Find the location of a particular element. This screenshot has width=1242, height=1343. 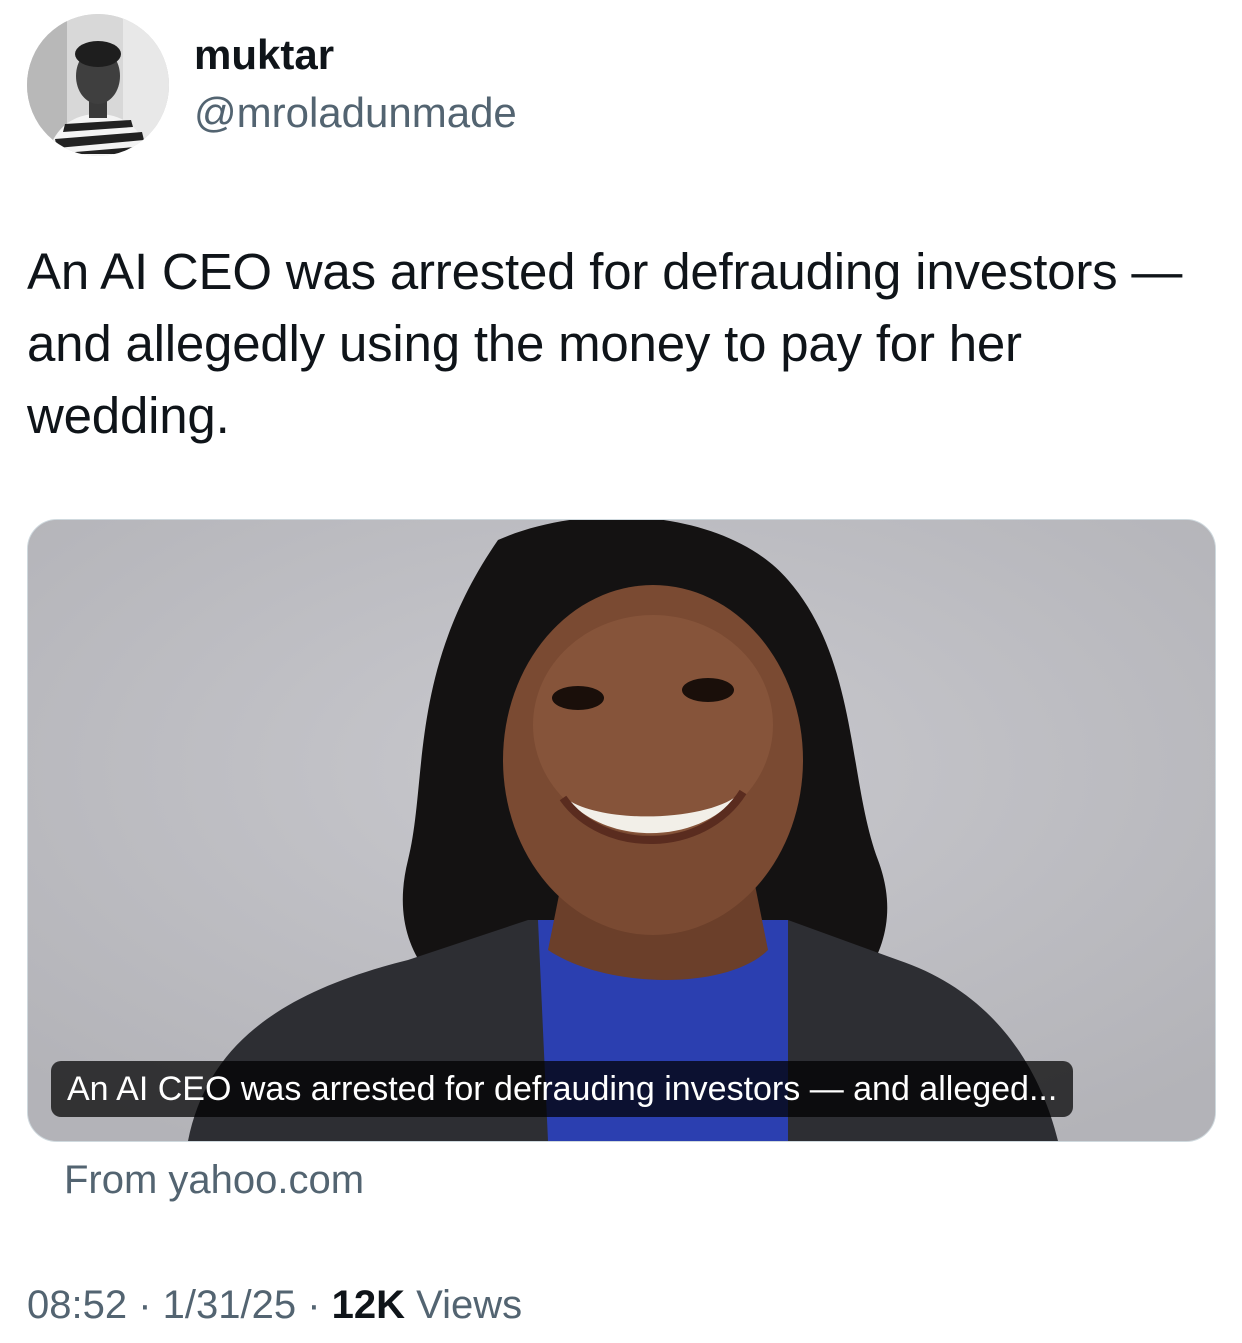

tweet-time: 08:52 is located at coordinates (77, 1305).